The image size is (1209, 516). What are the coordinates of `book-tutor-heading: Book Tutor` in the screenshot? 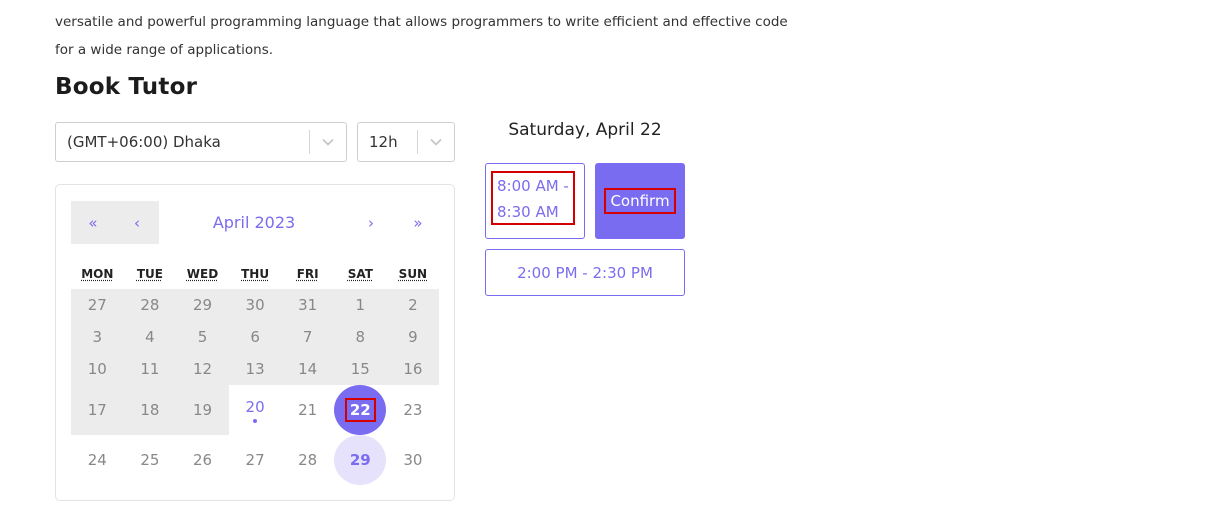 It's located at (126, 87).